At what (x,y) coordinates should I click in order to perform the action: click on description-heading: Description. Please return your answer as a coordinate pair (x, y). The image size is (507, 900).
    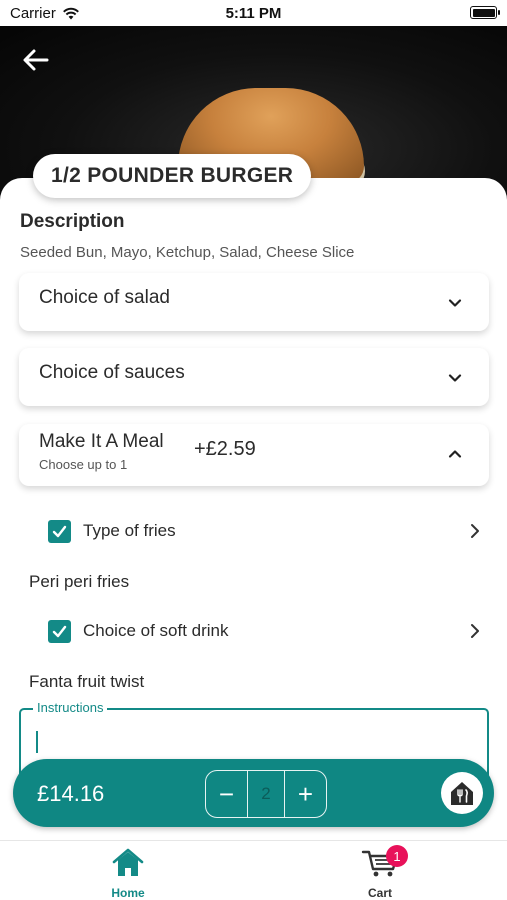
    Looking at the image, I should click on (72, 221).